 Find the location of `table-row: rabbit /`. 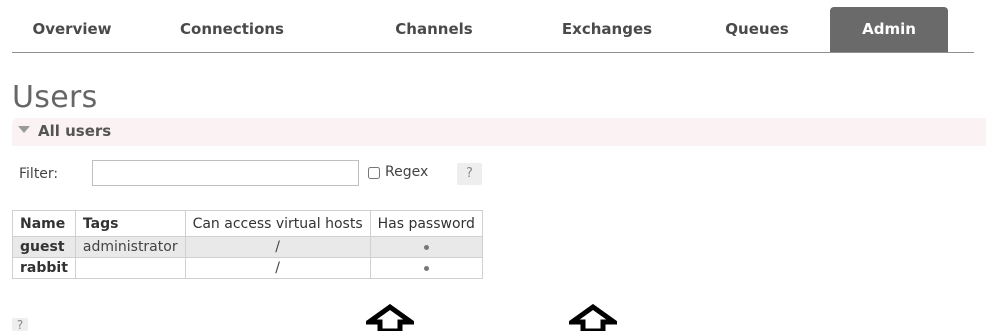

table-row: rabbit / is located at coordinates (247, 268).